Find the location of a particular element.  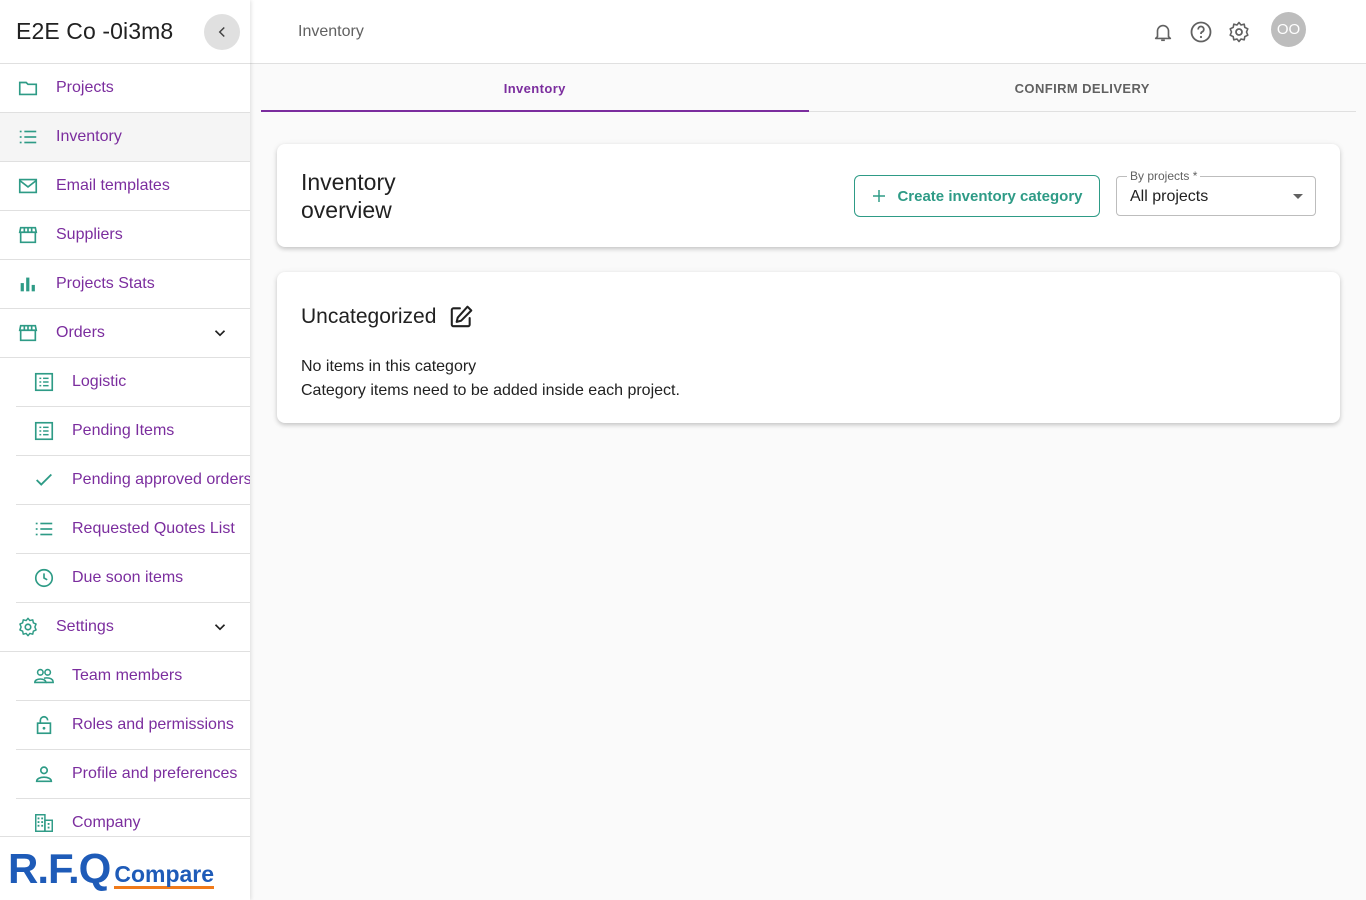

sidebar-item-label: Projects Stats is located at coordinates (105, 283).